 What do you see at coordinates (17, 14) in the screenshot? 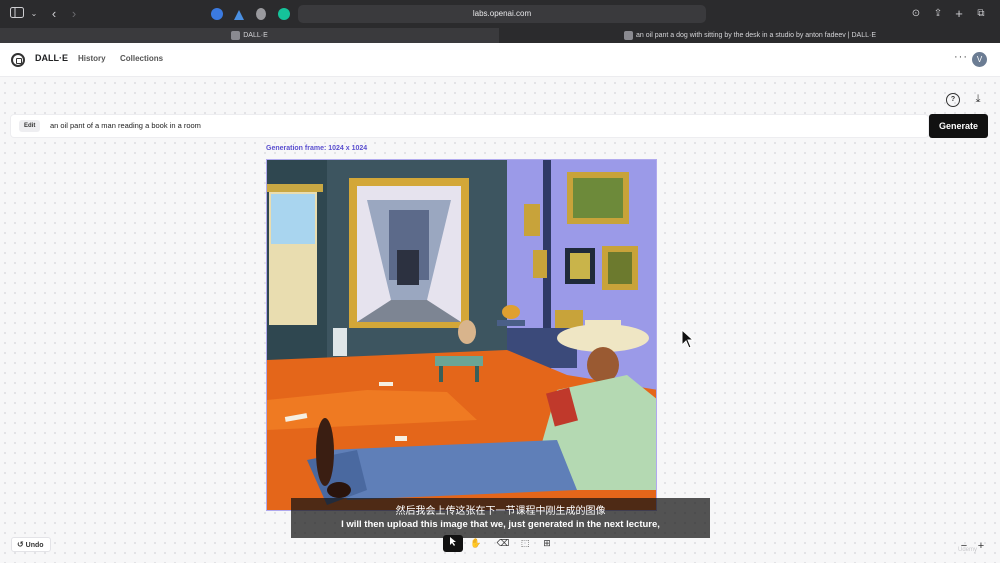
I see `sidebar-toggle-icon` at bounding box center [17, 14].